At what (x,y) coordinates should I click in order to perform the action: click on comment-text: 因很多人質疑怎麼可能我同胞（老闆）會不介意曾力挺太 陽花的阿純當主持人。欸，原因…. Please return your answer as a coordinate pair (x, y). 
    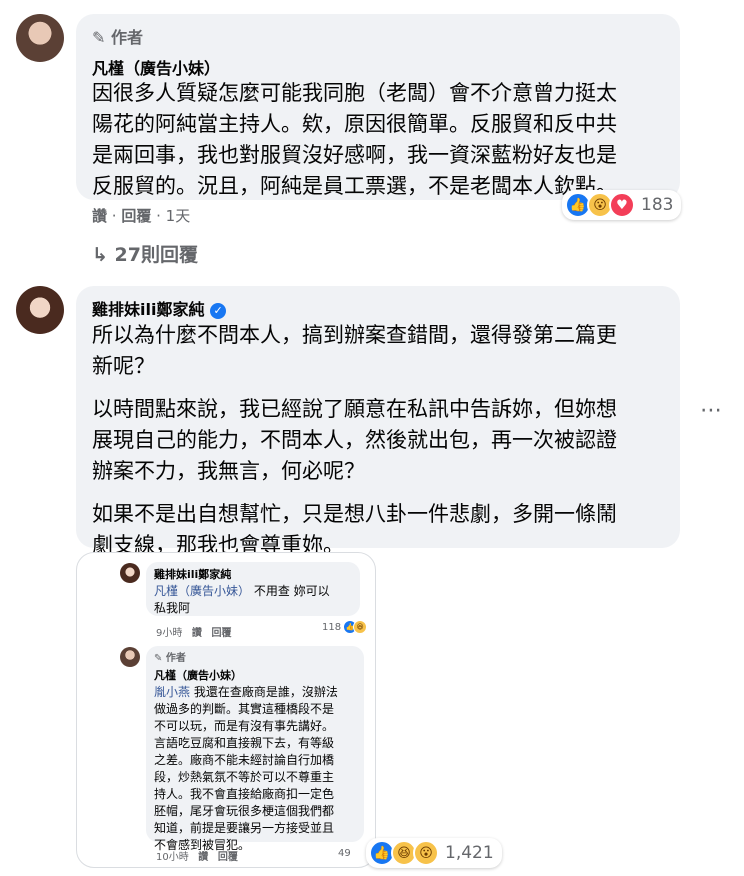
    Looking at the image, I should click on (354, 139).